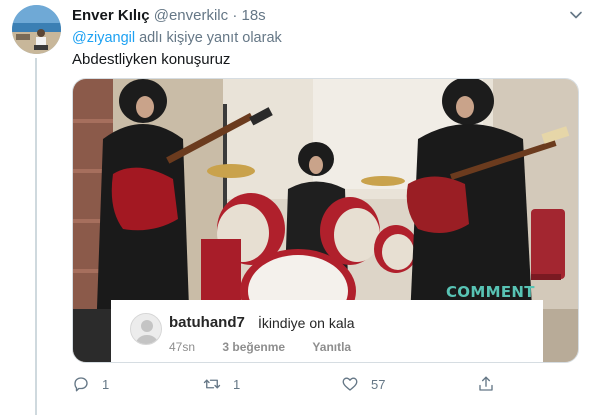 The image size is (599, 415). I want to click on author-name: Enver Kılıç, so click(111, 15).